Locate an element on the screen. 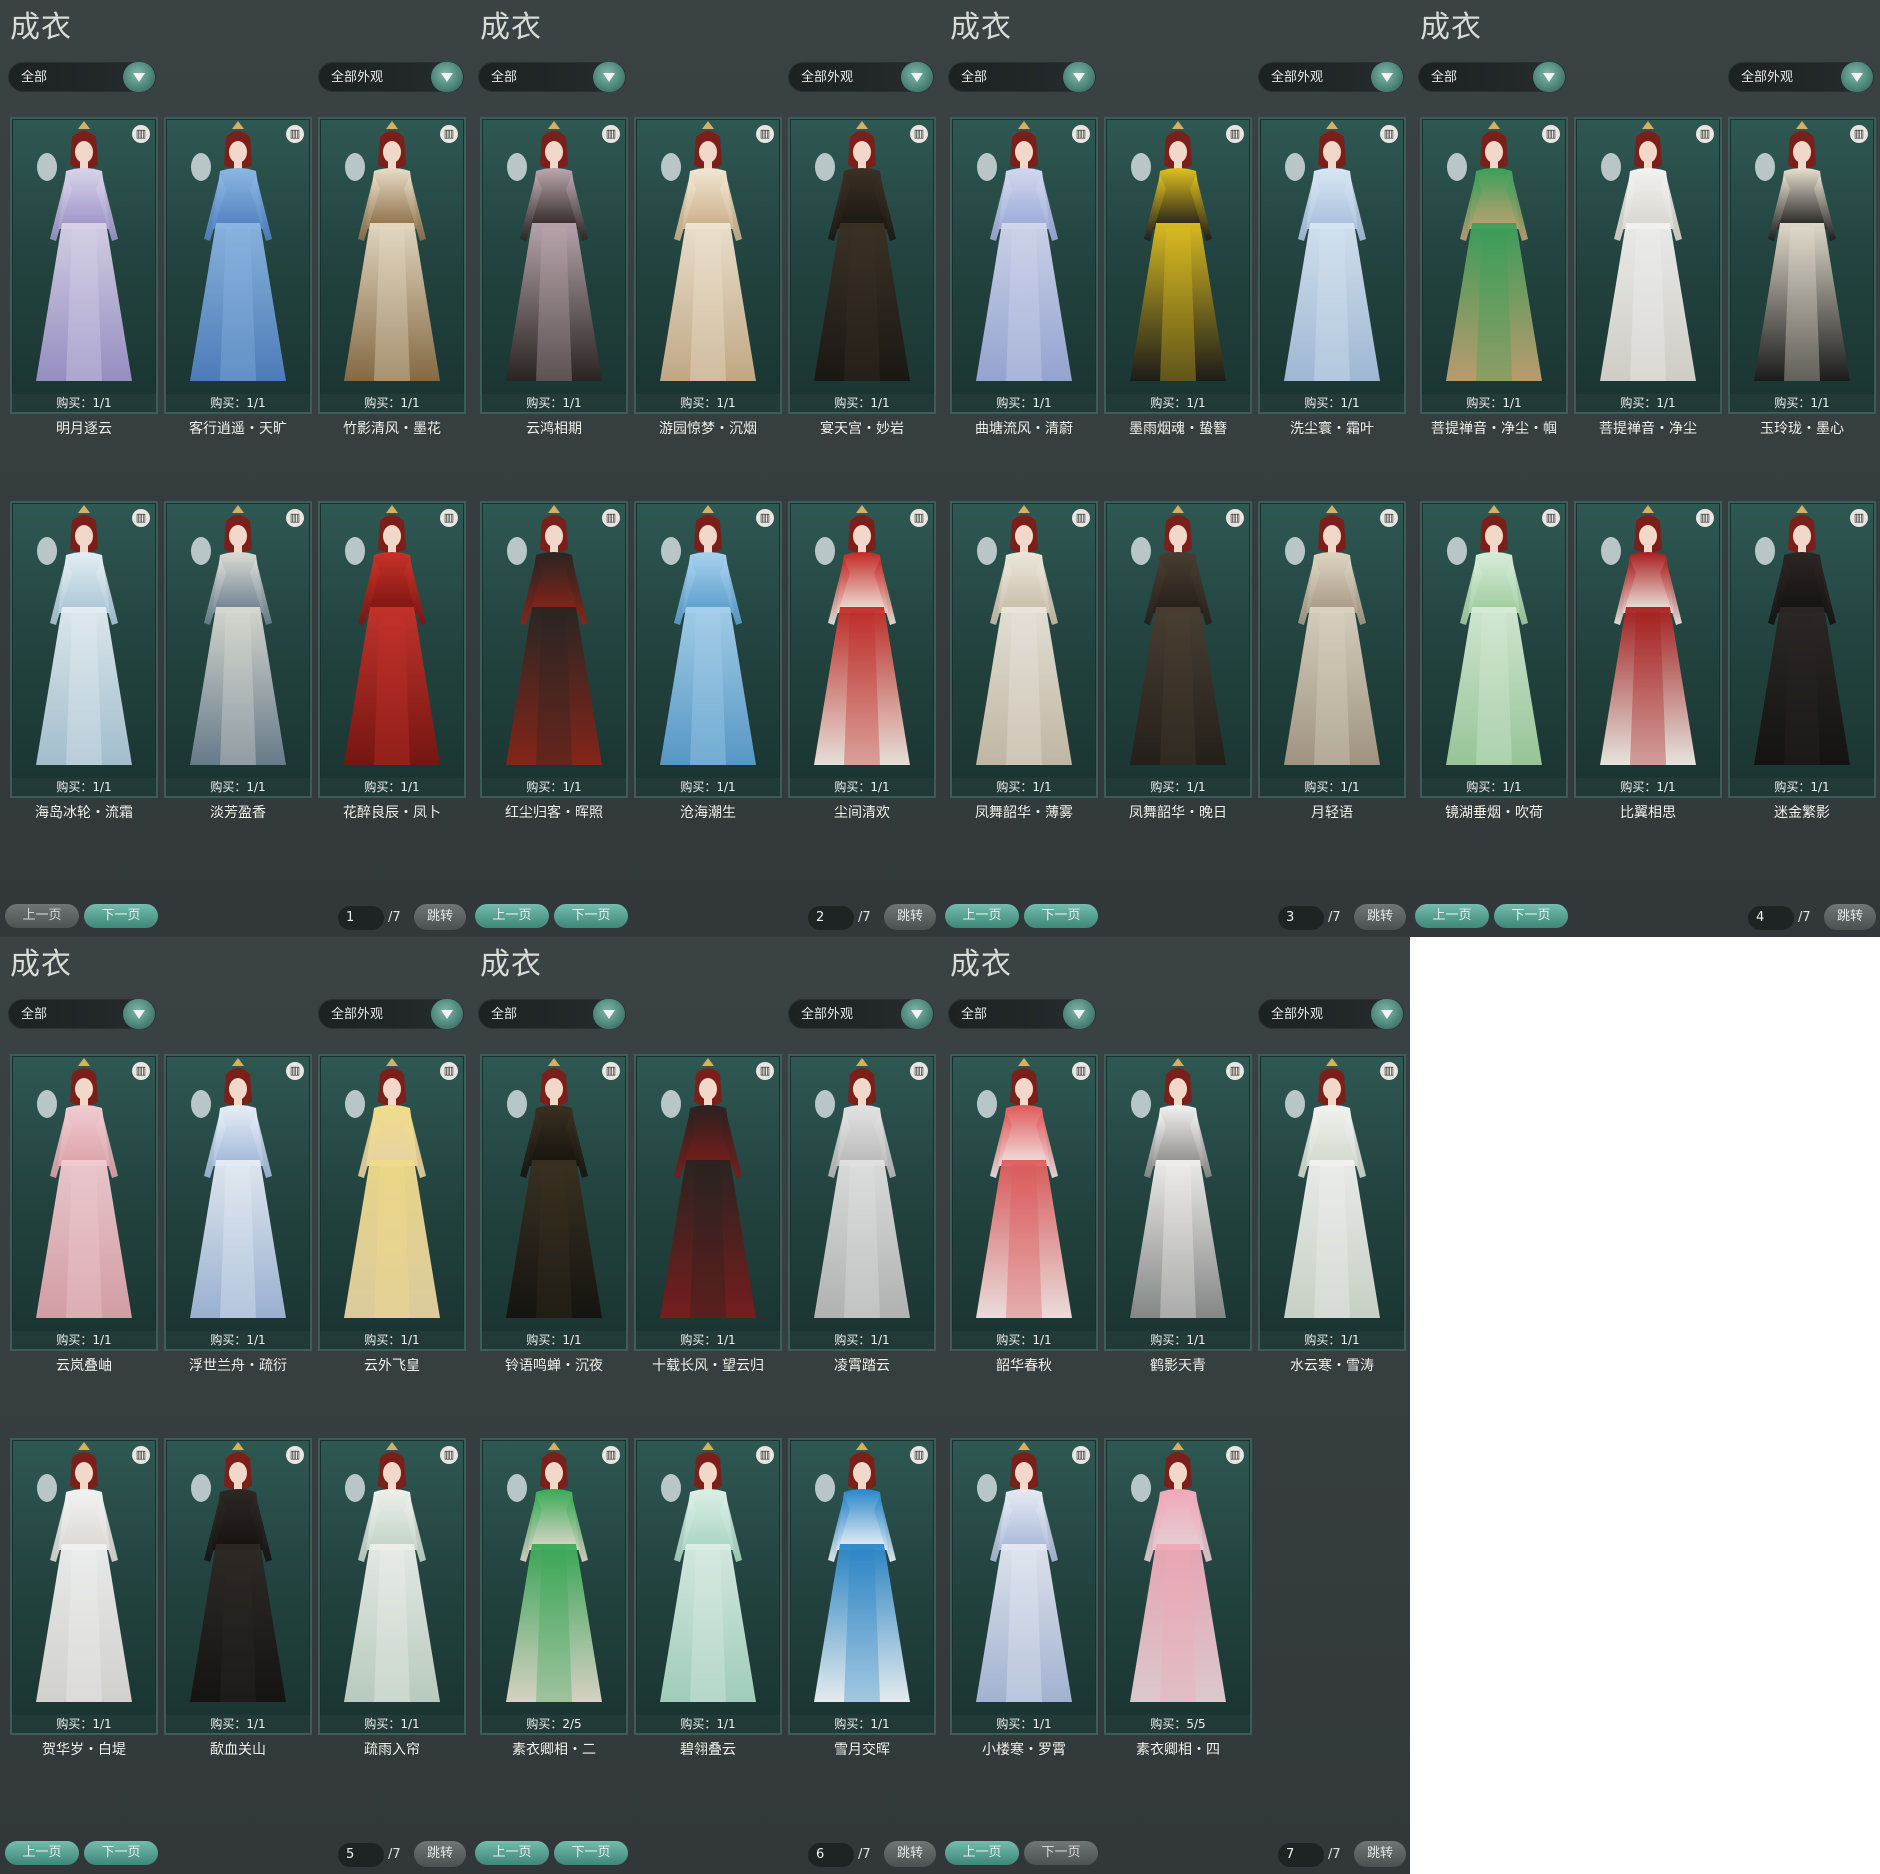 The height and width of the screenshot is (1874, 1880). page-number-input: 5 is located at coordinates (361, 1855).